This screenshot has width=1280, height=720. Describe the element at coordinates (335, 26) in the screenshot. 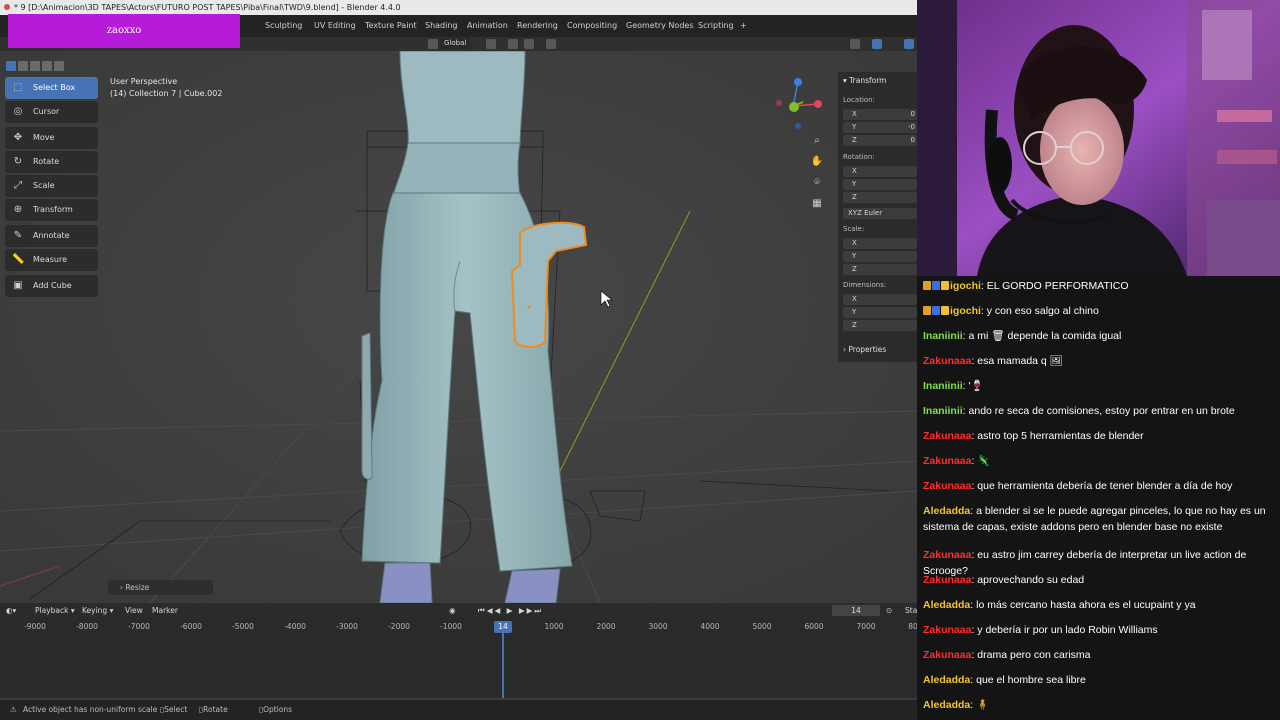

I see `workspace-tab: UV Editing` at that location.